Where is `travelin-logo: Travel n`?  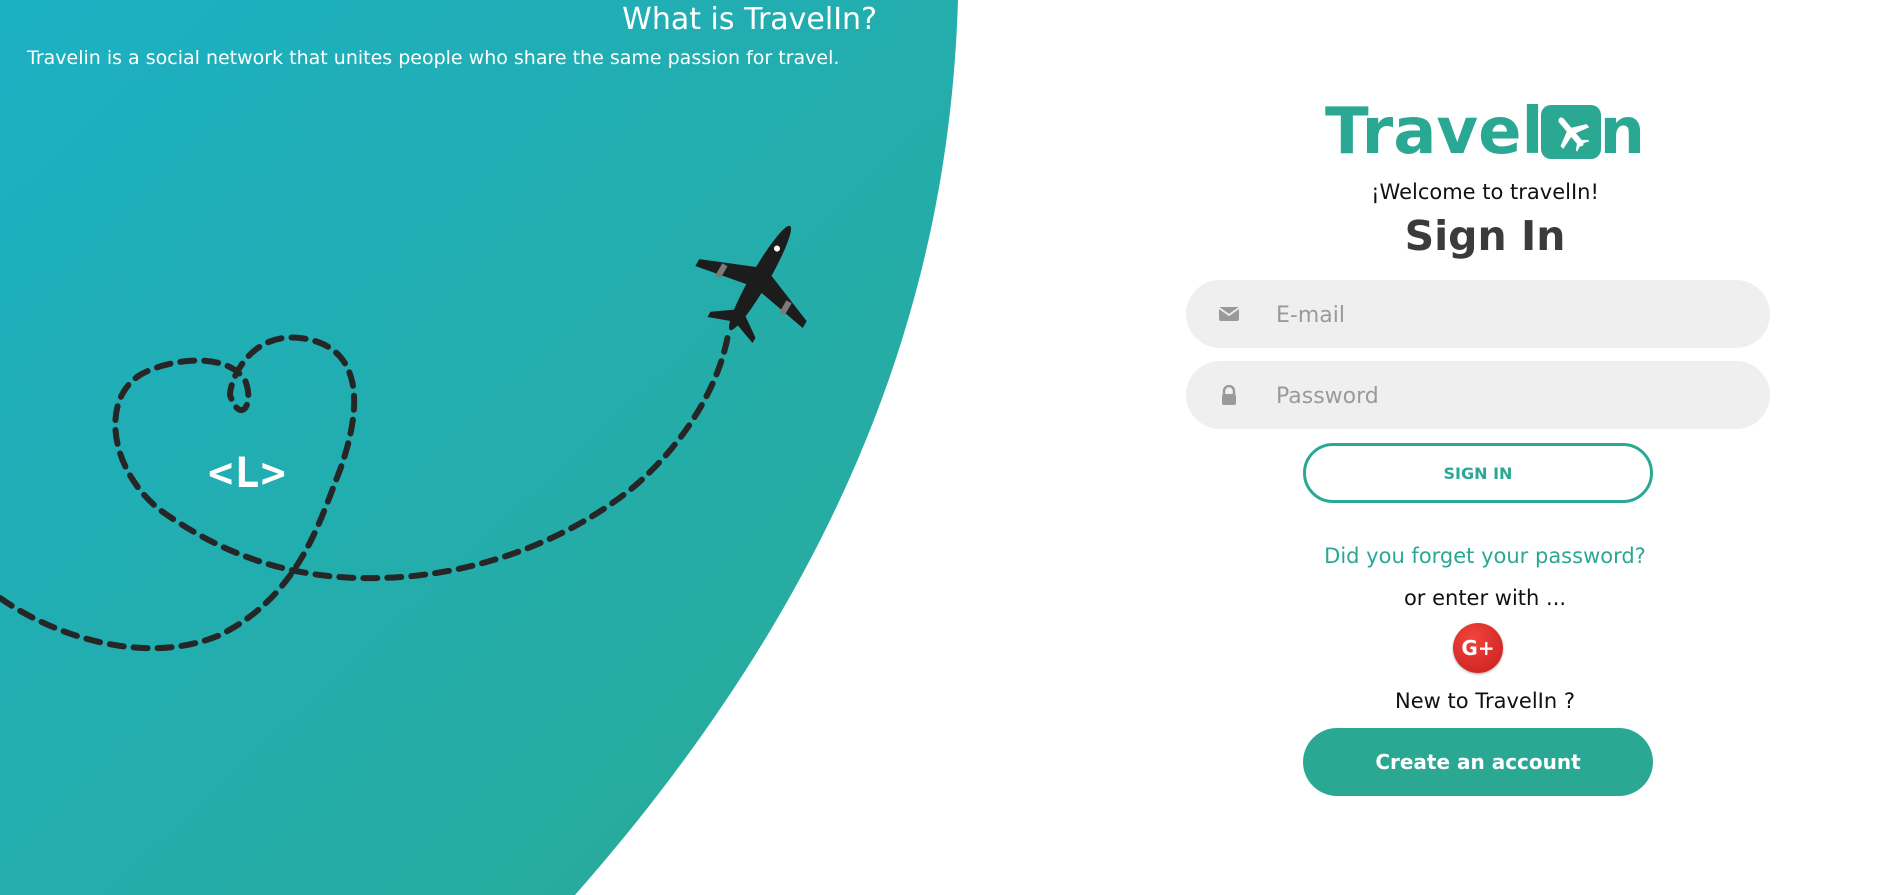
travelin-logo: Travel n is located at coordinates (1485, 132).